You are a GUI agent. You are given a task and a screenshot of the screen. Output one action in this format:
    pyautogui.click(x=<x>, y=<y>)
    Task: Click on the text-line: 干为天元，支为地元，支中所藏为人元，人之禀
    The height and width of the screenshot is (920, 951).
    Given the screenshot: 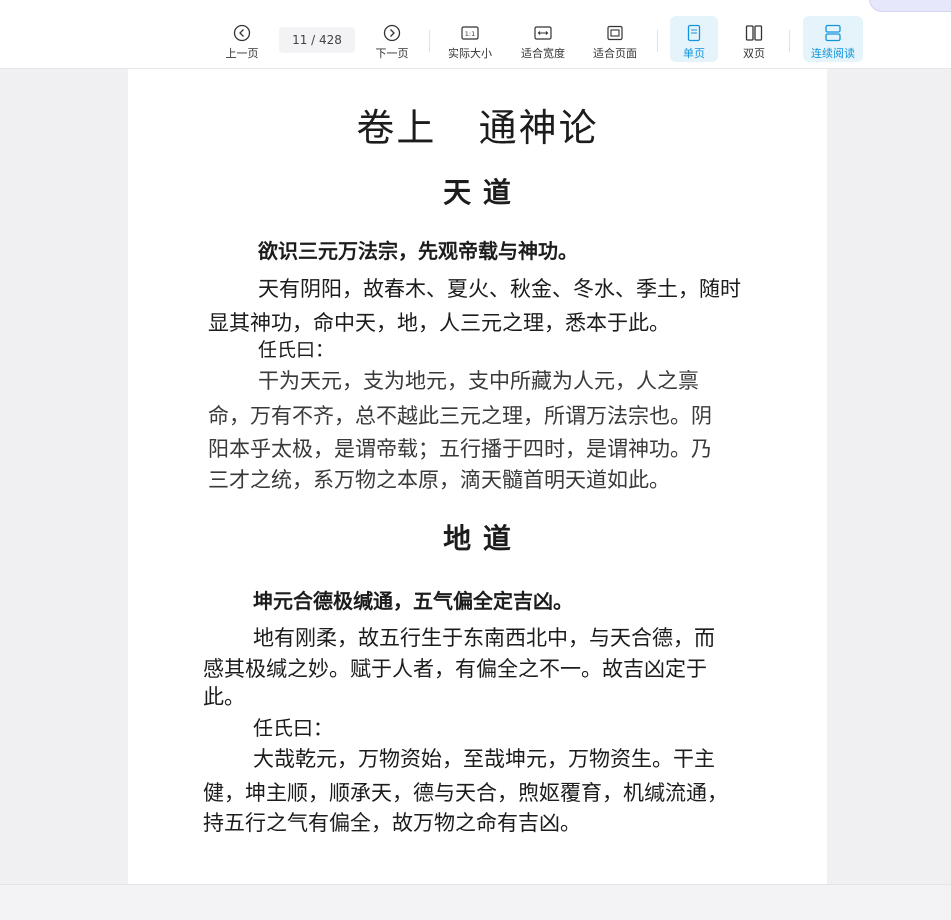 What is the action you would take?
    pyautogui.click(x=478, y=381)
    